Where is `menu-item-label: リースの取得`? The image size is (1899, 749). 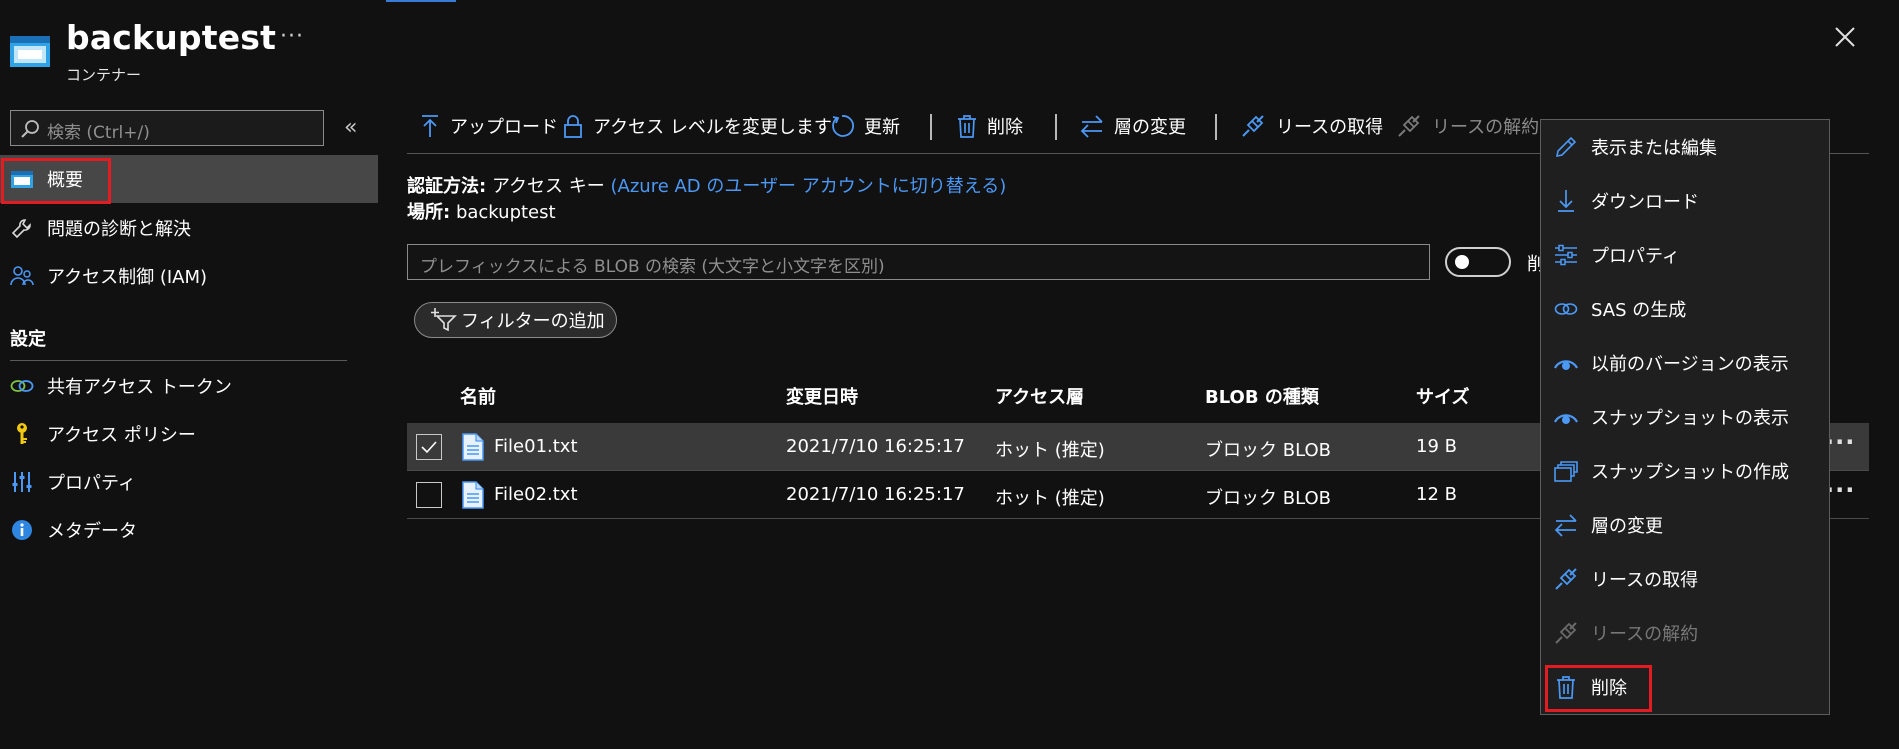 menu-item-label: リースの取得 is located at coordinates (1645, 580).